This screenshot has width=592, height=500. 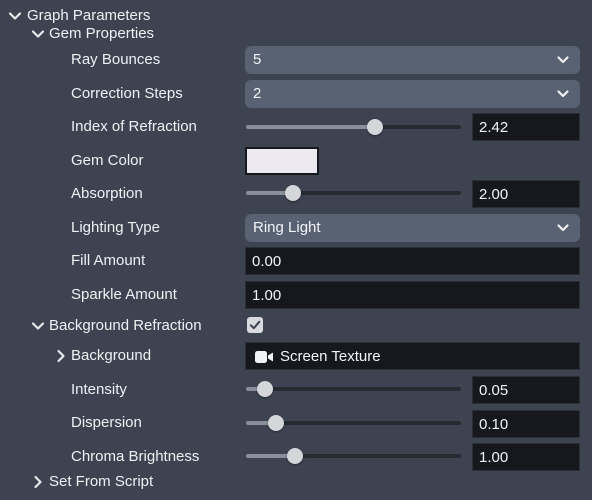 What do you see at coordinates (310, 127) in the screenshot?
I see `slider-fill` at bounding box center [310, 127].